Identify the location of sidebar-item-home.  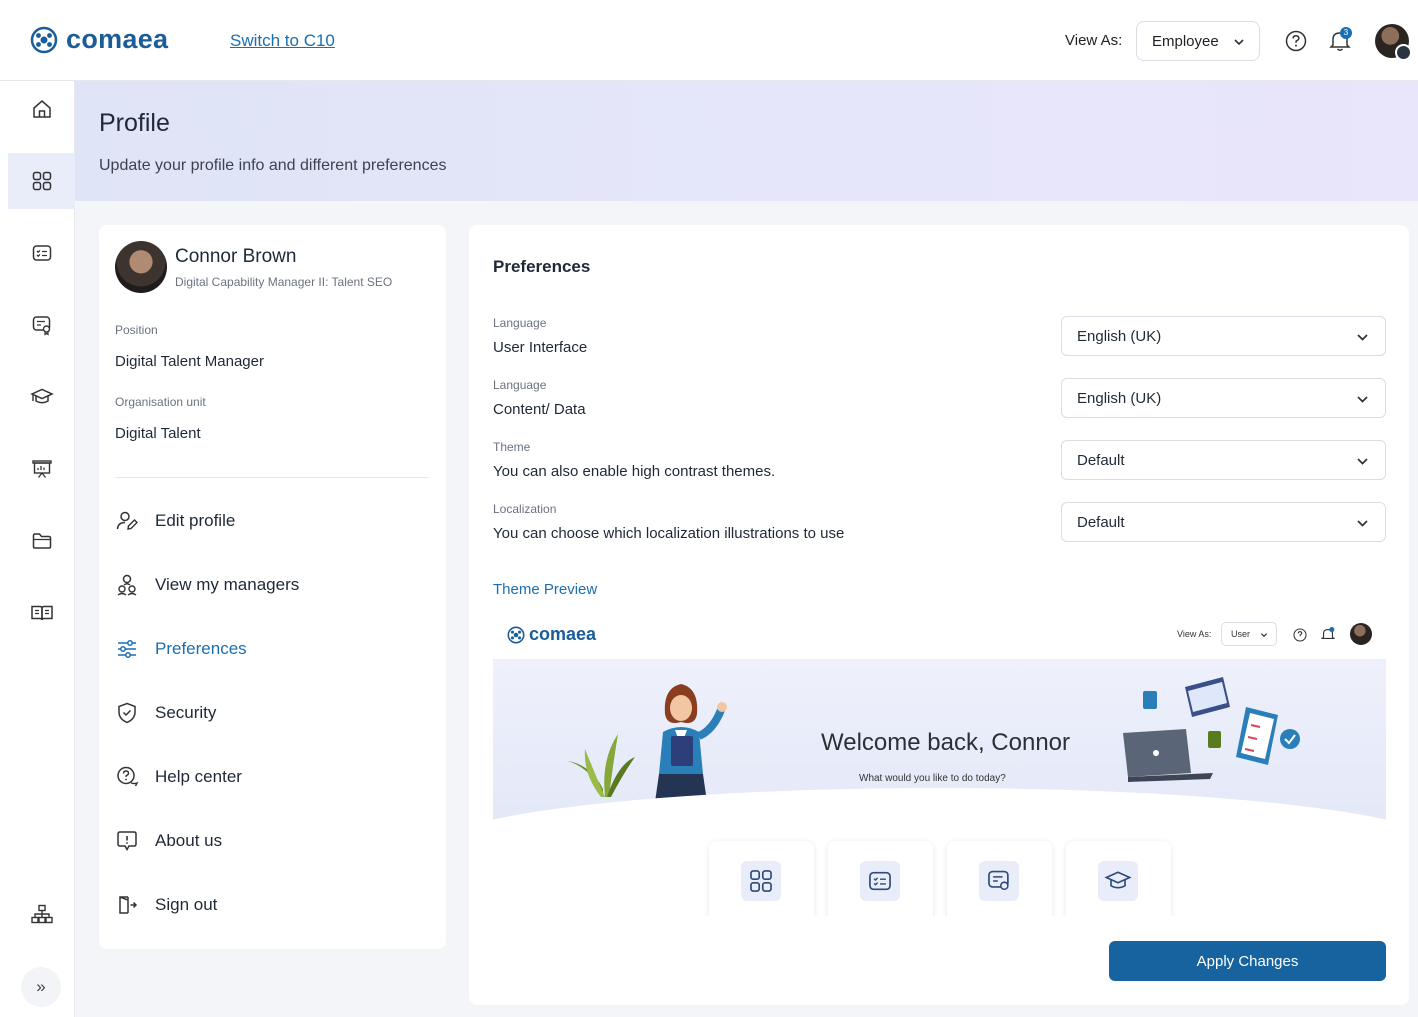
(41, 109).